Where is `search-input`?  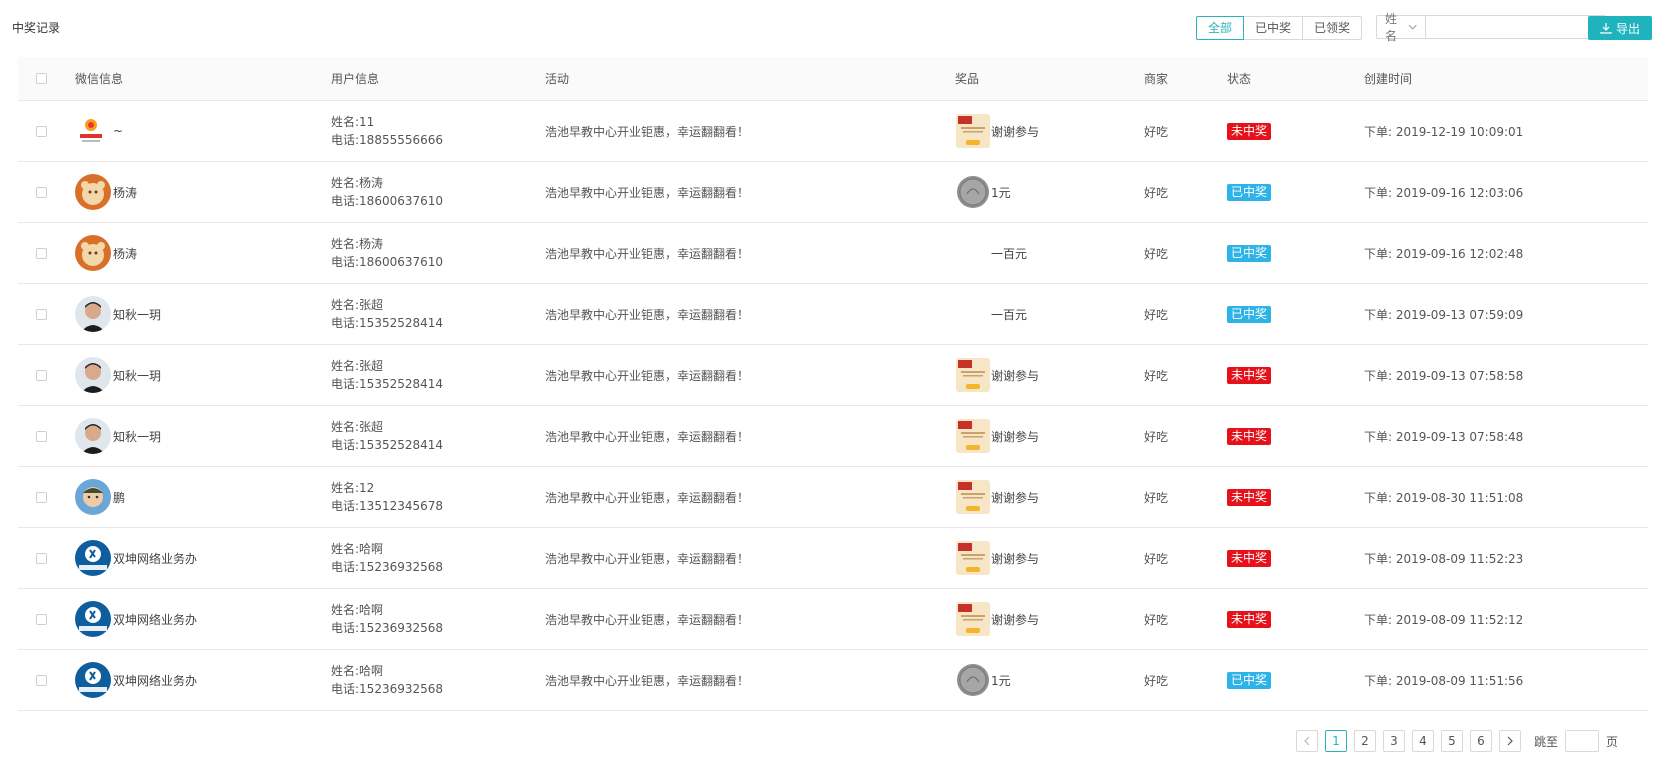 search-input is located at coordinates (1506, 27).